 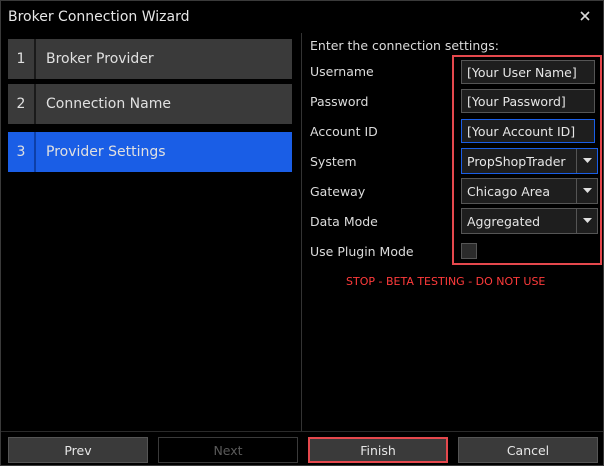 I want to click on account-id-label: Account ID, so click(x=344, y=131).